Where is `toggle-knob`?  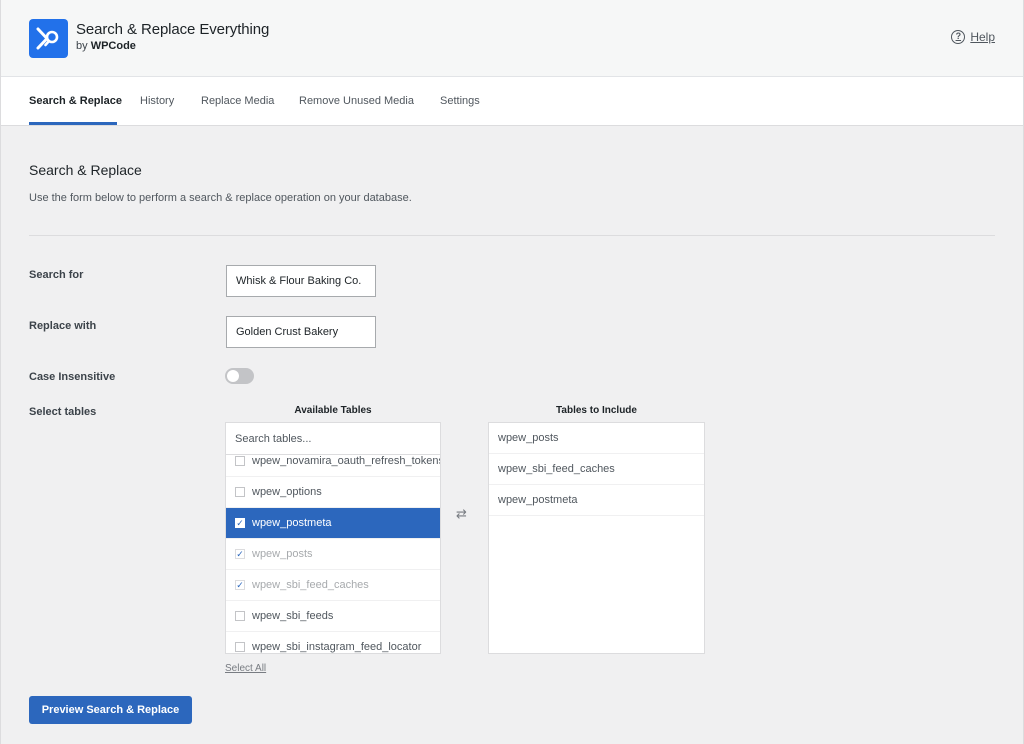 toggle-knob is located at coordinates (233, 376).